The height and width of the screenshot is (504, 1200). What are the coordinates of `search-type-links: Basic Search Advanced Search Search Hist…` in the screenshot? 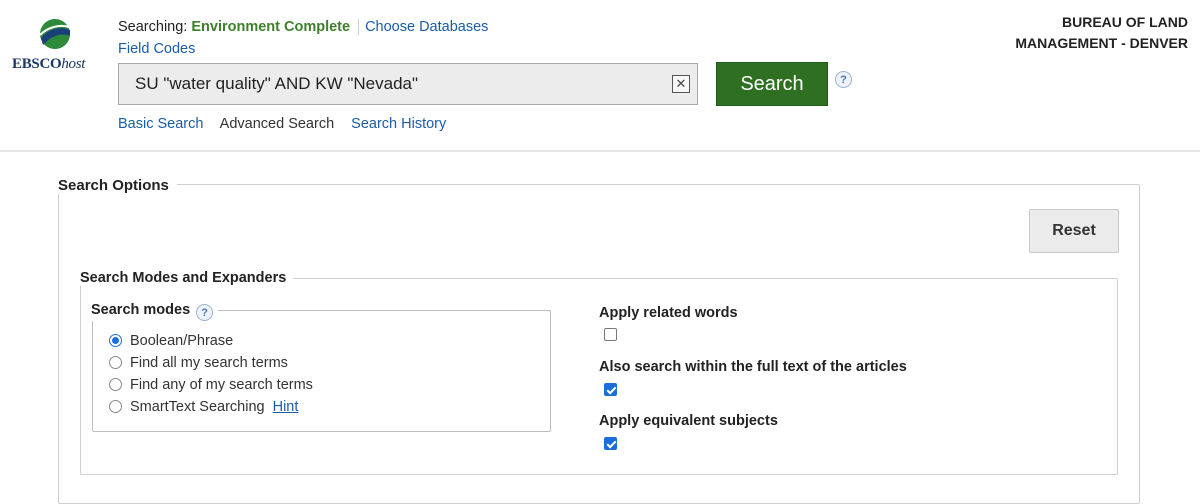 It's located at (288, 124).